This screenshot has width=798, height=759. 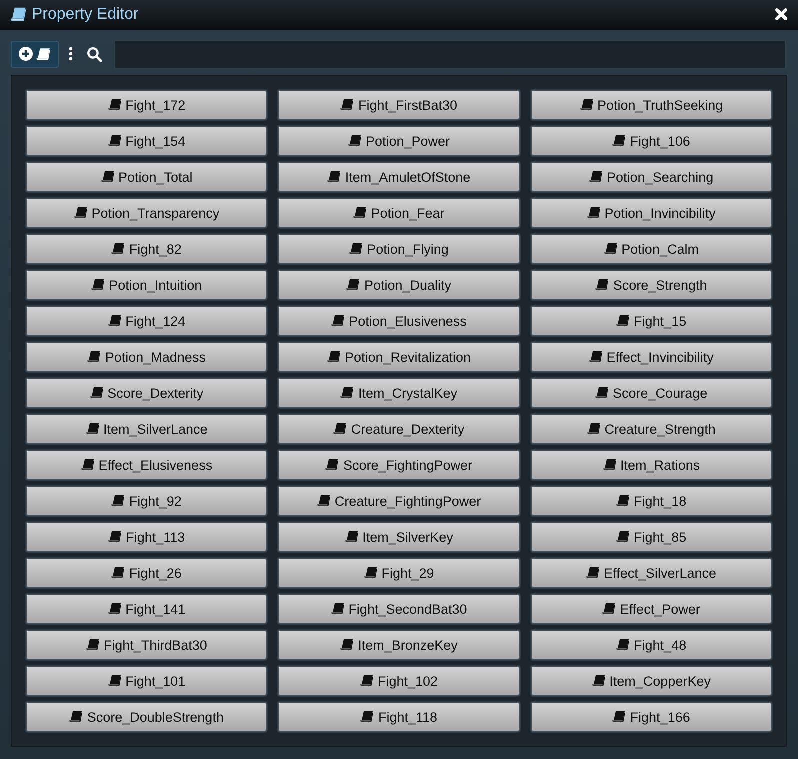 I want to click on property-button: Effect_Power, so click(x=651, y=609).